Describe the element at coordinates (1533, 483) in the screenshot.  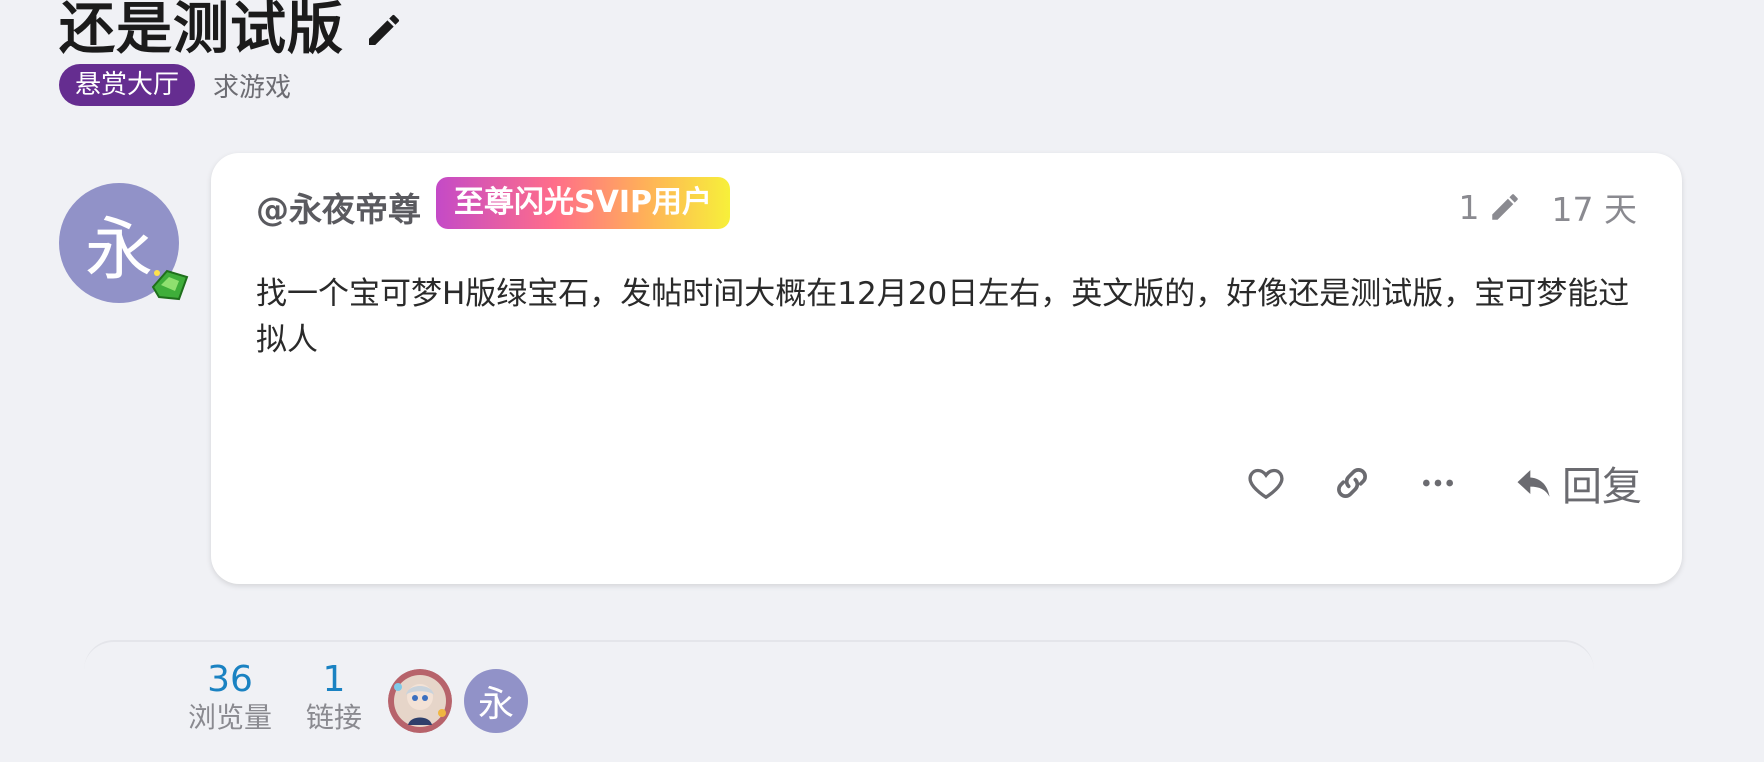
I see `reply-icon` at that location.